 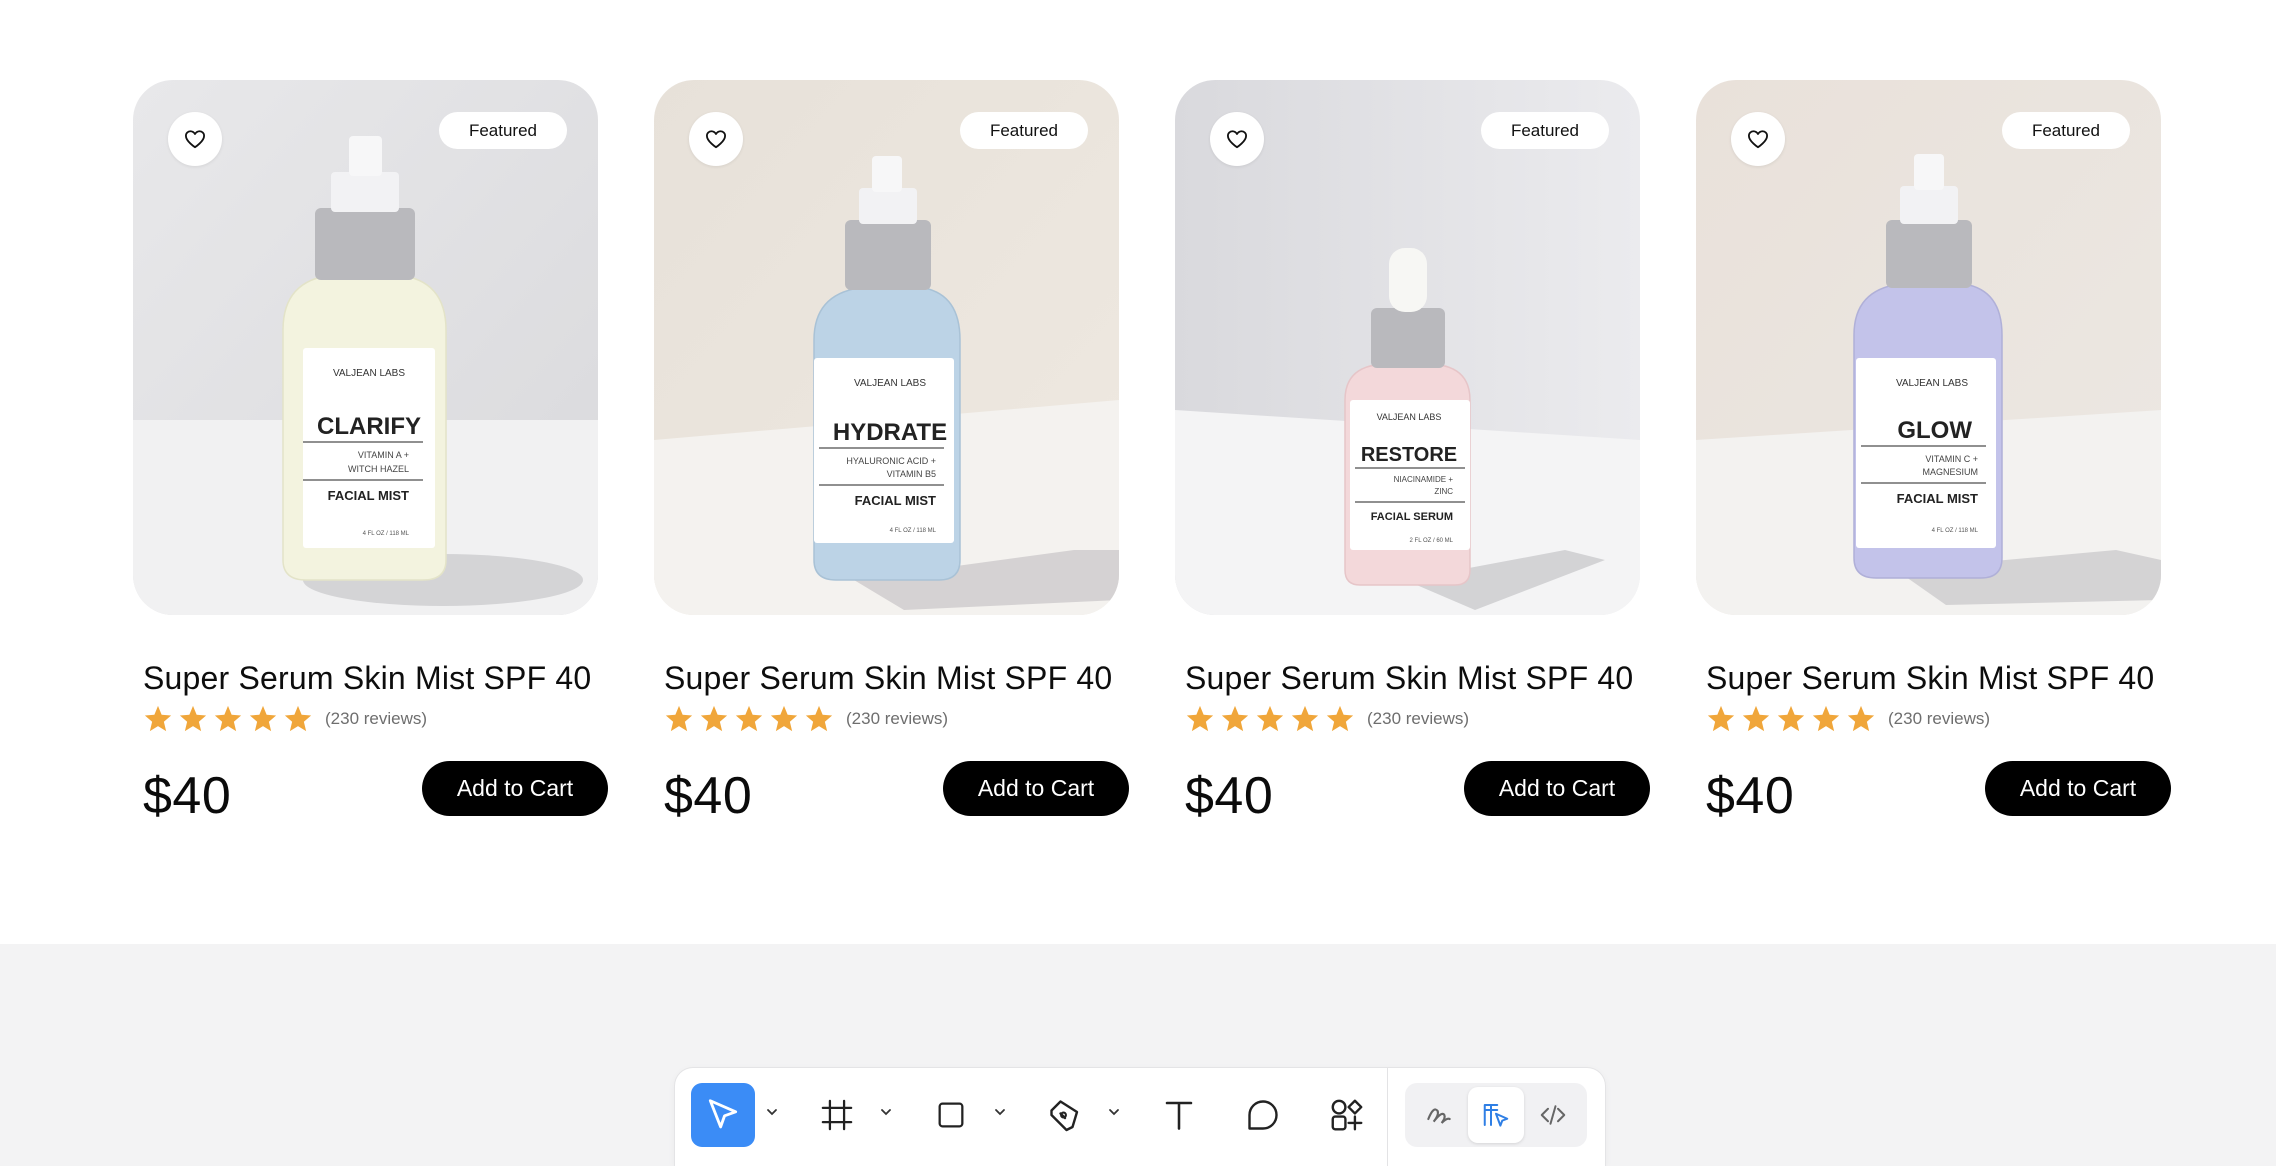 I want to click on frame-tool-button, so click(x=837, y=1115).